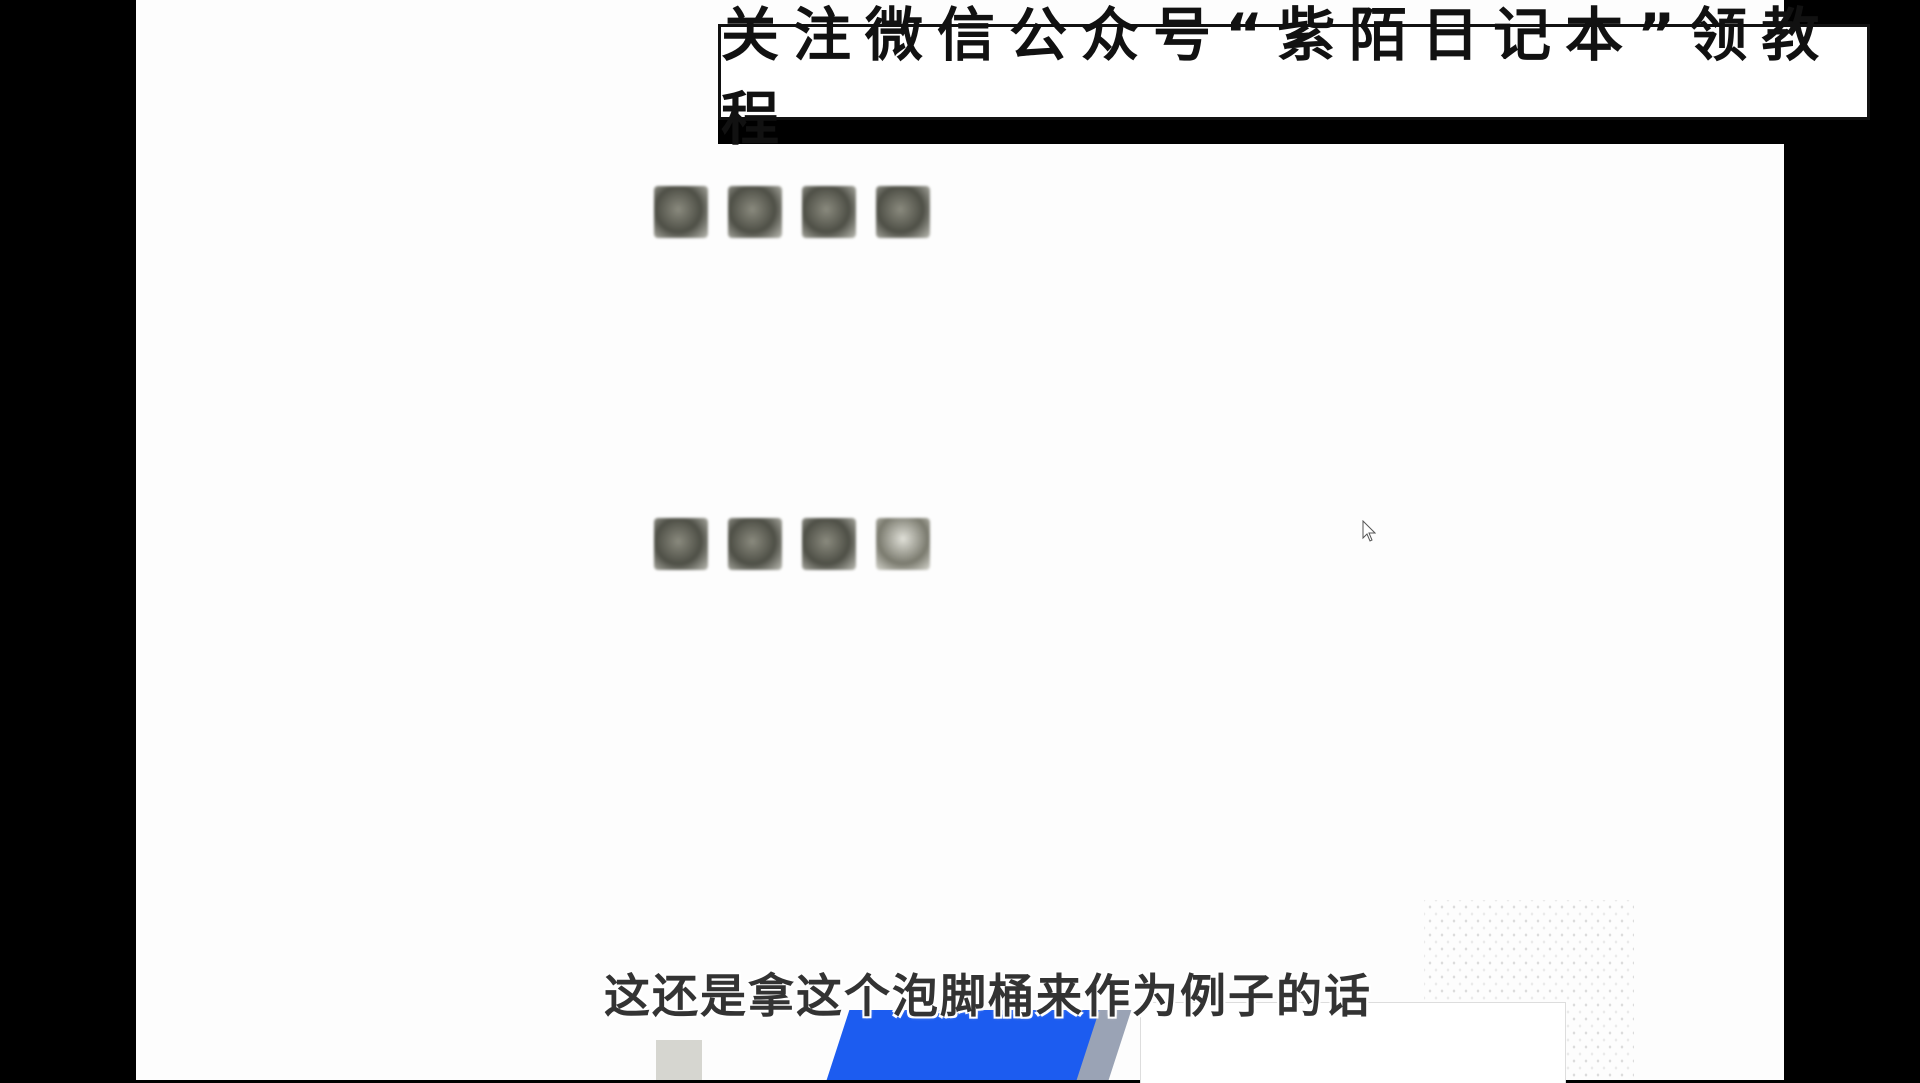 The width and height of the screenshot is (1920, 1083). What do you see at coordinates (988, 996) in the screenshot?
I see `video-subtitle: 这还是拿这个泡脚桶来作为例子的话` at bounding box center [988, 996].